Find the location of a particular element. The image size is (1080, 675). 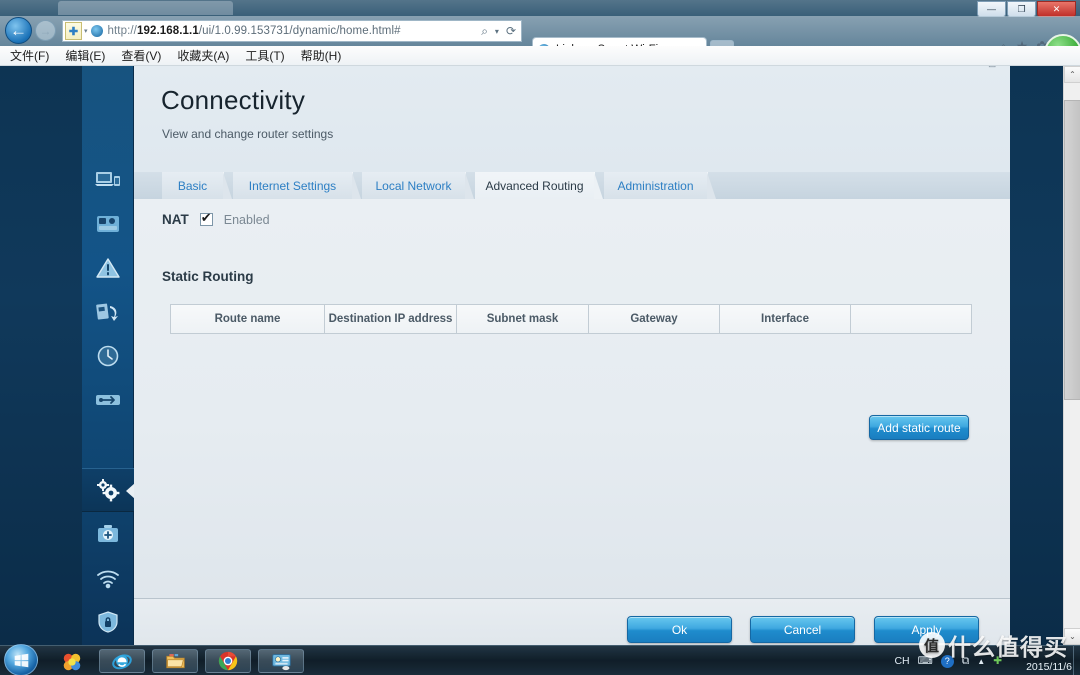

menu-help: 帮助(H) is located at coordinates (321, 55).